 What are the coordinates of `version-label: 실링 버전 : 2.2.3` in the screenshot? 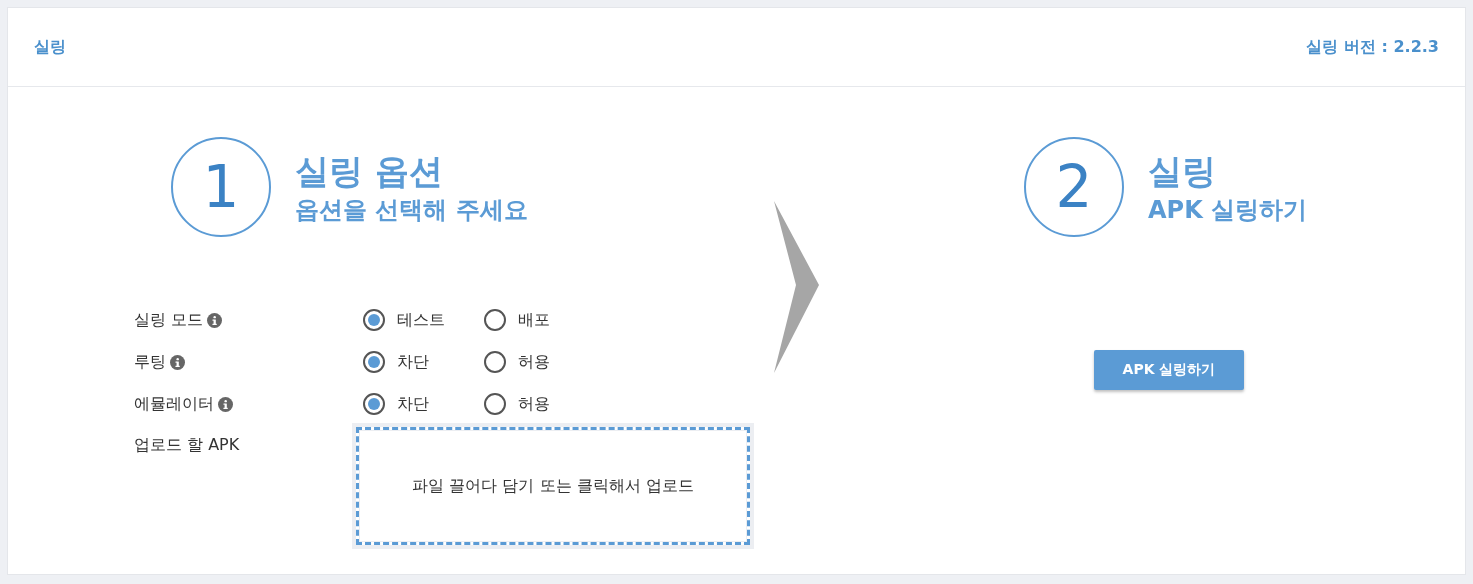 It's located at (1372, 47).